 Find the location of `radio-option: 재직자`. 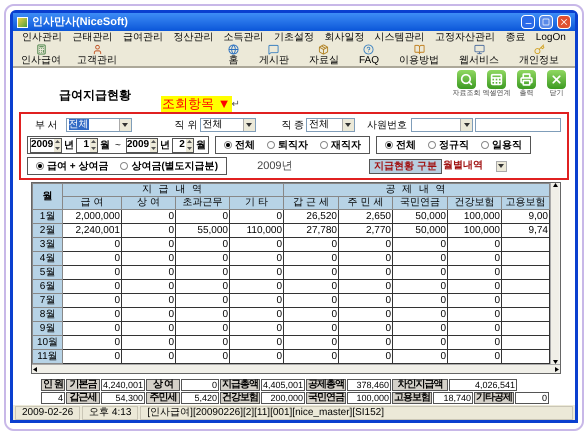

radio-option: 재직자 is located at coordinates (340, 145).